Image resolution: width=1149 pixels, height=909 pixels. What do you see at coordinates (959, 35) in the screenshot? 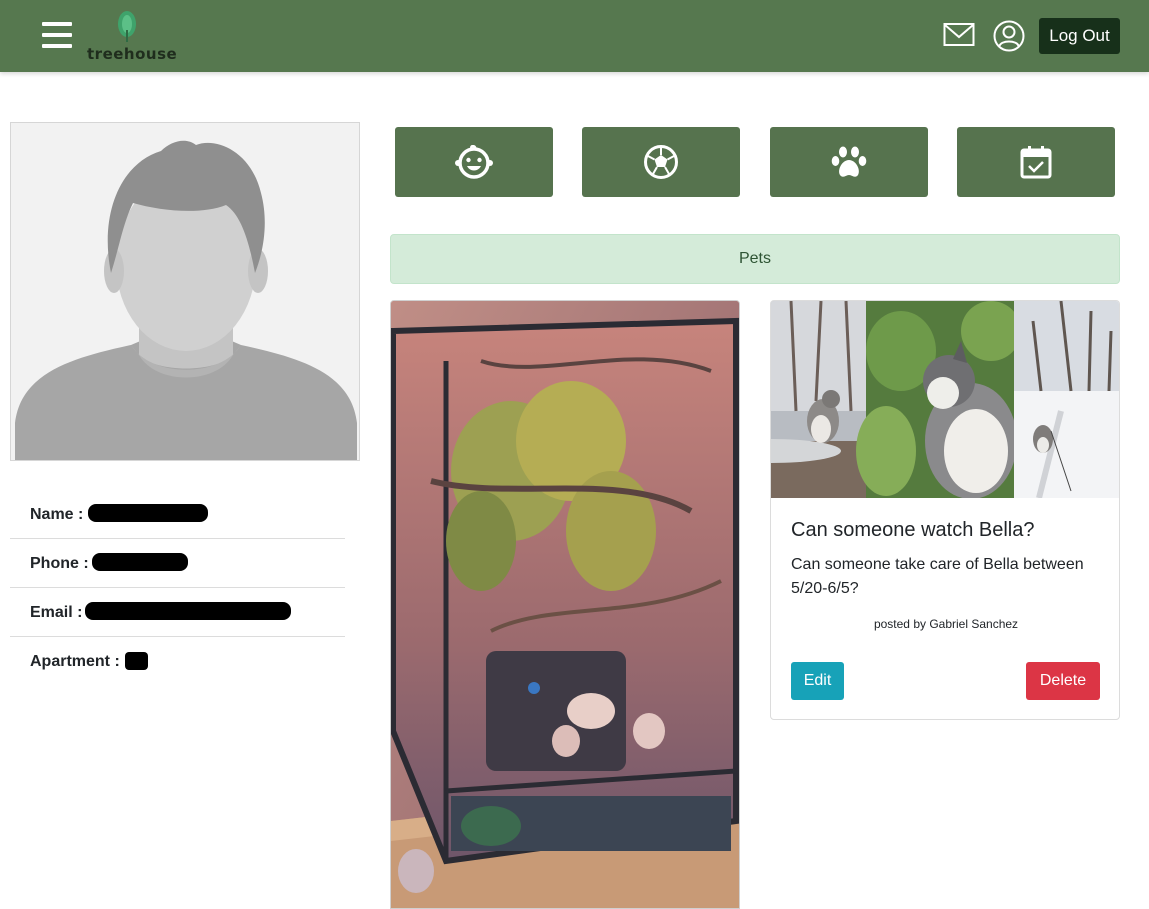
I see `envelope-icon` at bounding box center [959, 35].